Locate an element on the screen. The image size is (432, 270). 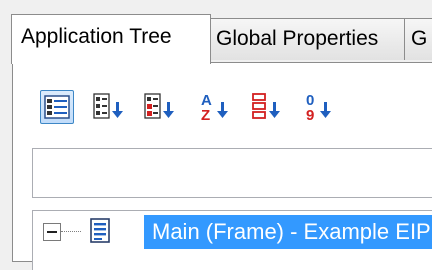
sort-numeric-icon: 0 9 is located at coordinates (318, 108).